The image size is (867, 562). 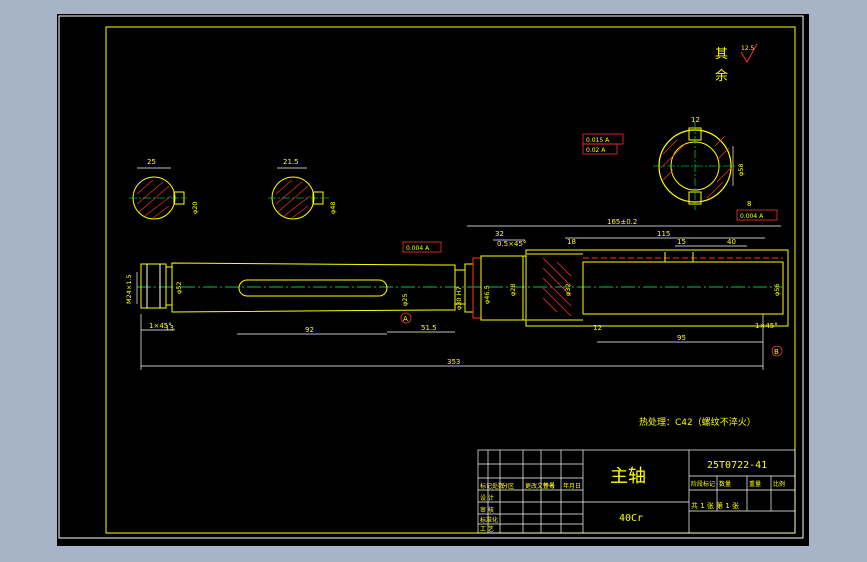 What do you see at coordinates (681, 338) in the screenshot?
I see `dim-95: 95` at bounding box center [681, 338].